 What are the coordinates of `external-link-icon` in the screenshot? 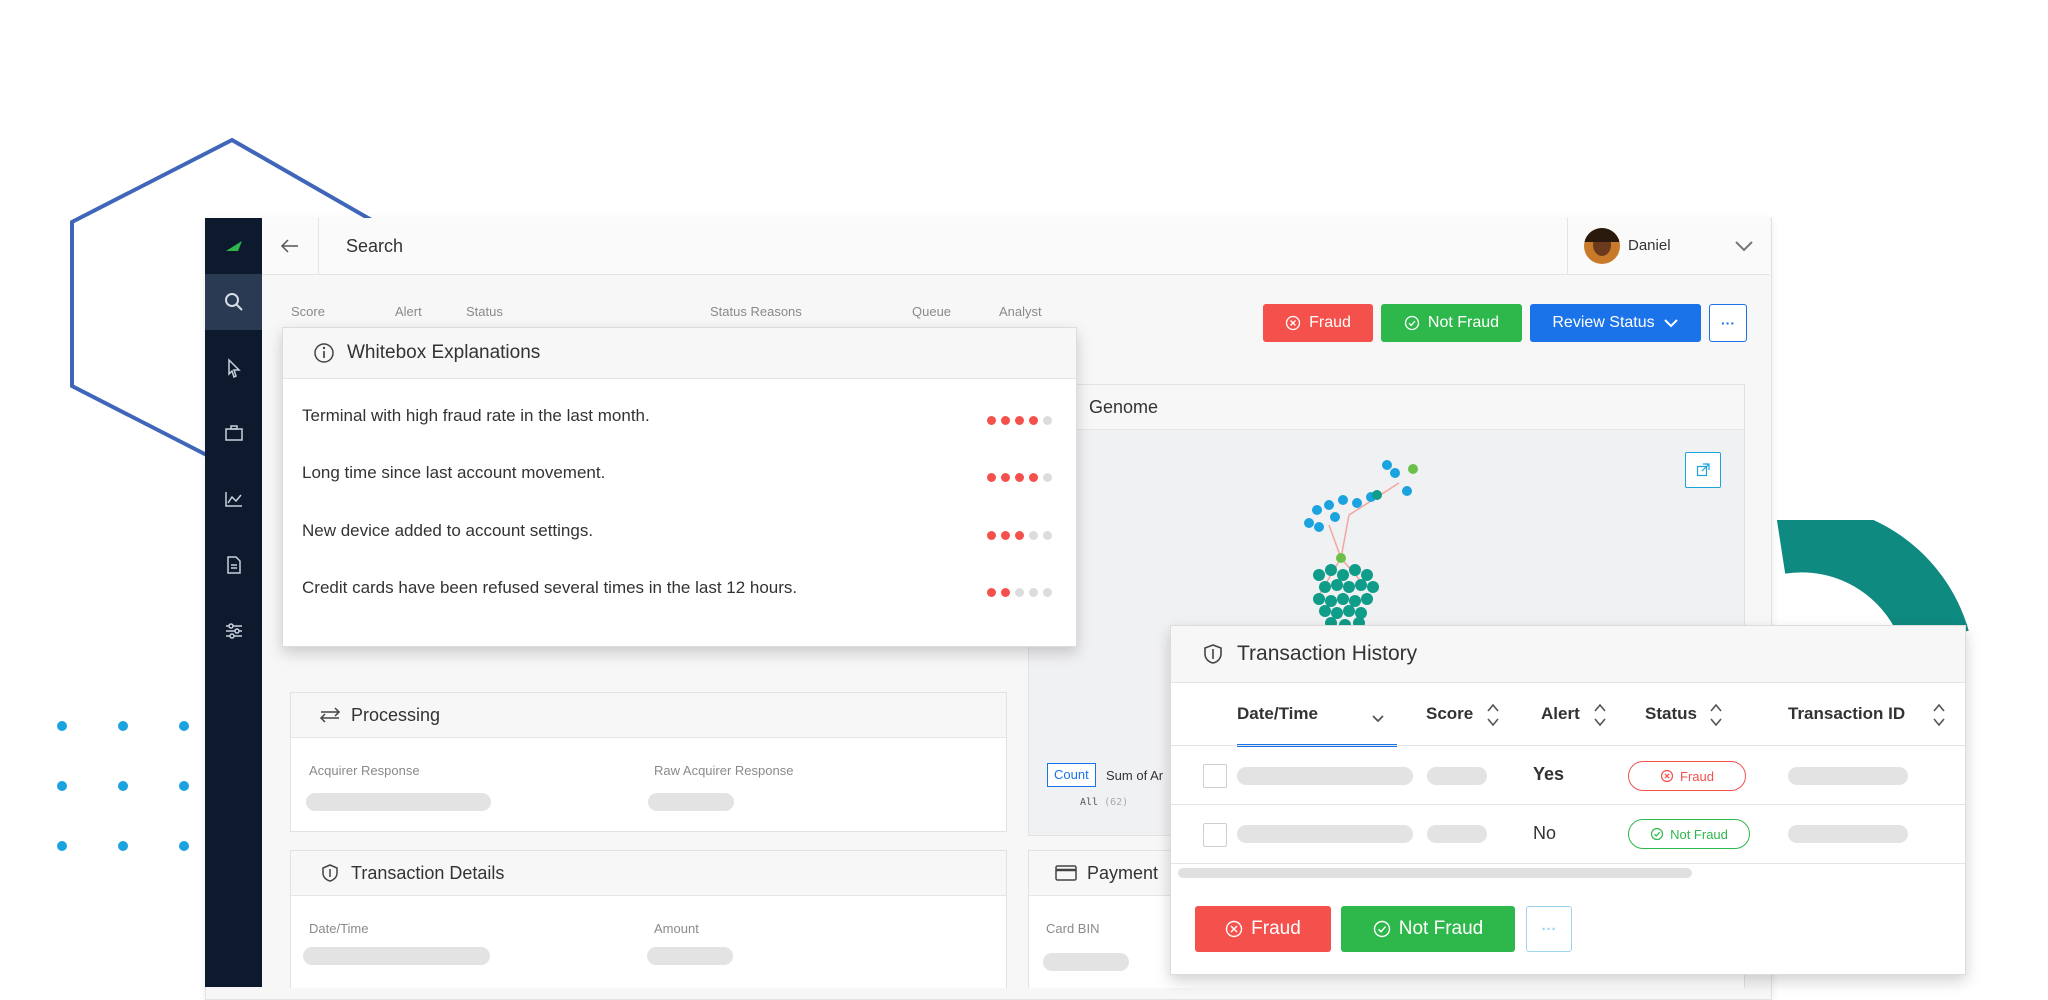 It's located at (1703, 470).